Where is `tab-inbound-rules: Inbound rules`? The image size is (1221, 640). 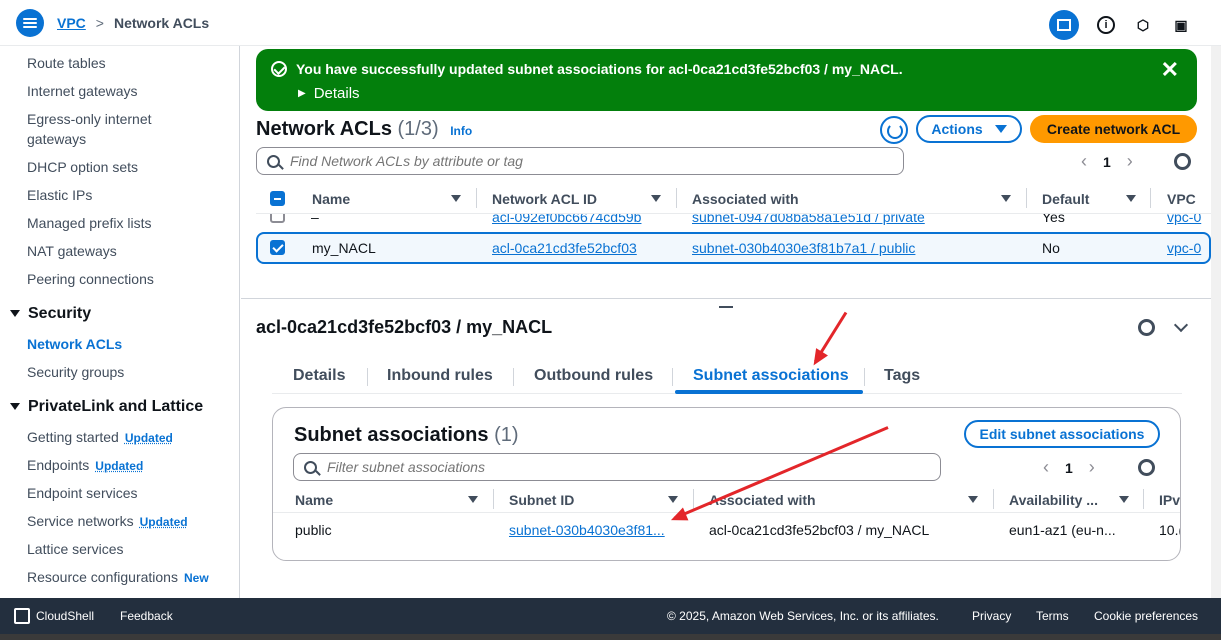 tab-inbound-rules: Inbound rules is located at coordinates (440, 376).